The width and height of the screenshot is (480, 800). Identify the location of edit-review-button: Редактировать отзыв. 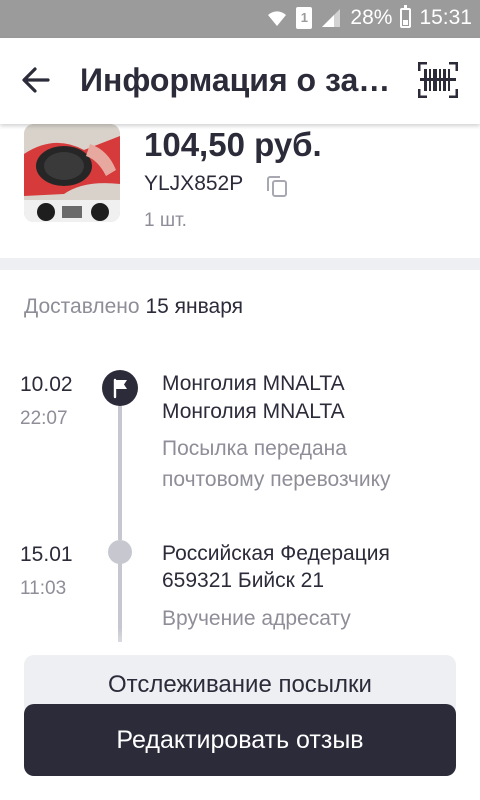
(240, 740).